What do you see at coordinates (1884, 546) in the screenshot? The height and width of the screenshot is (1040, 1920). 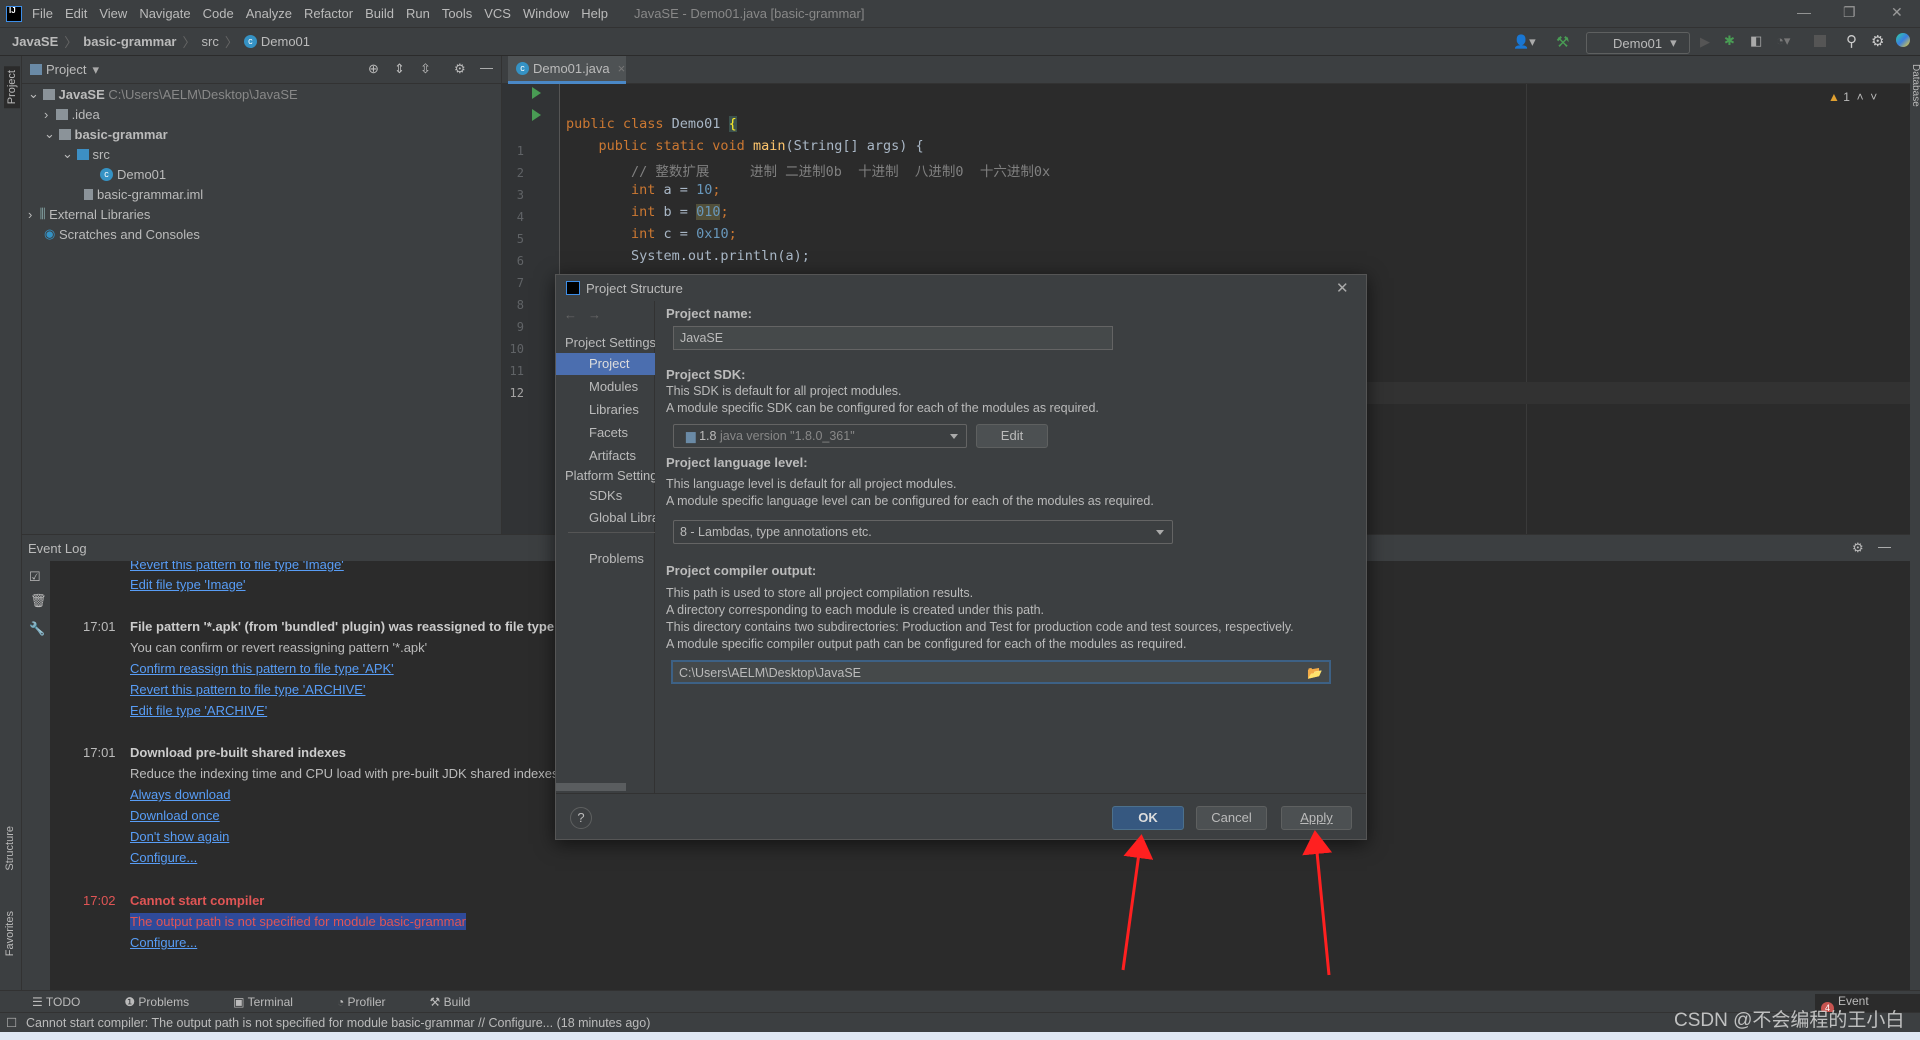 I see `hide-event-log-icon: —` at bounding box center [1884, 546].